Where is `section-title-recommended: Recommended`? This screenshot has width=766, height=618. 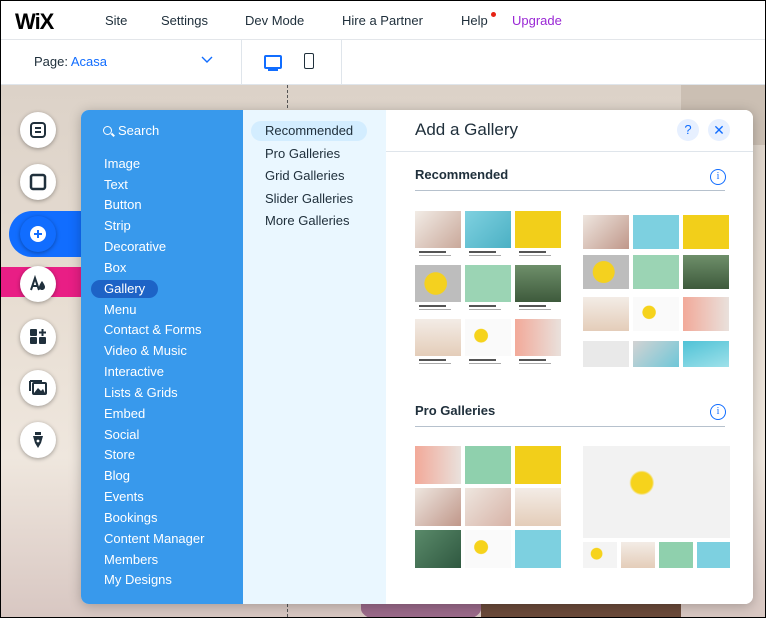
section-title-recommended: Recommended is located at coordinates (462, 174).